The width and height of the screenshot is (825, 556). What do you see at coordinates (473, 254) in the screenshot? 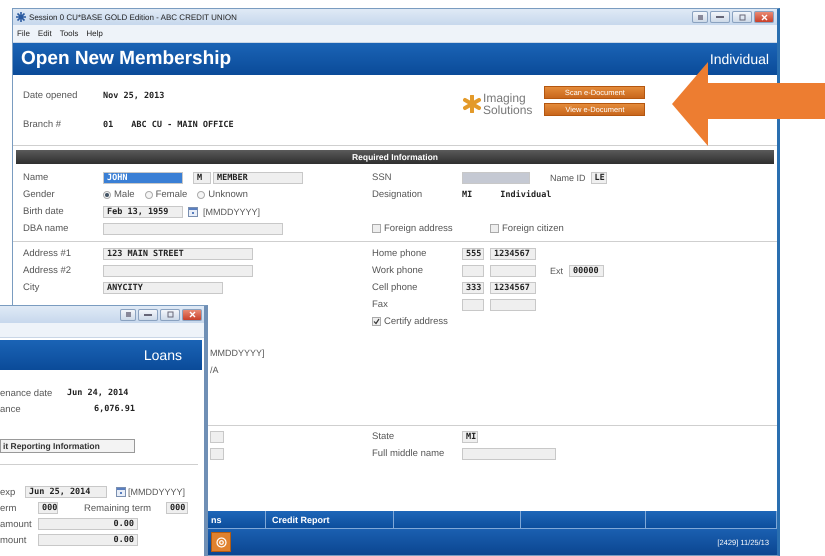
I see `area-code-field: 555` at bounding box center [473, 254].